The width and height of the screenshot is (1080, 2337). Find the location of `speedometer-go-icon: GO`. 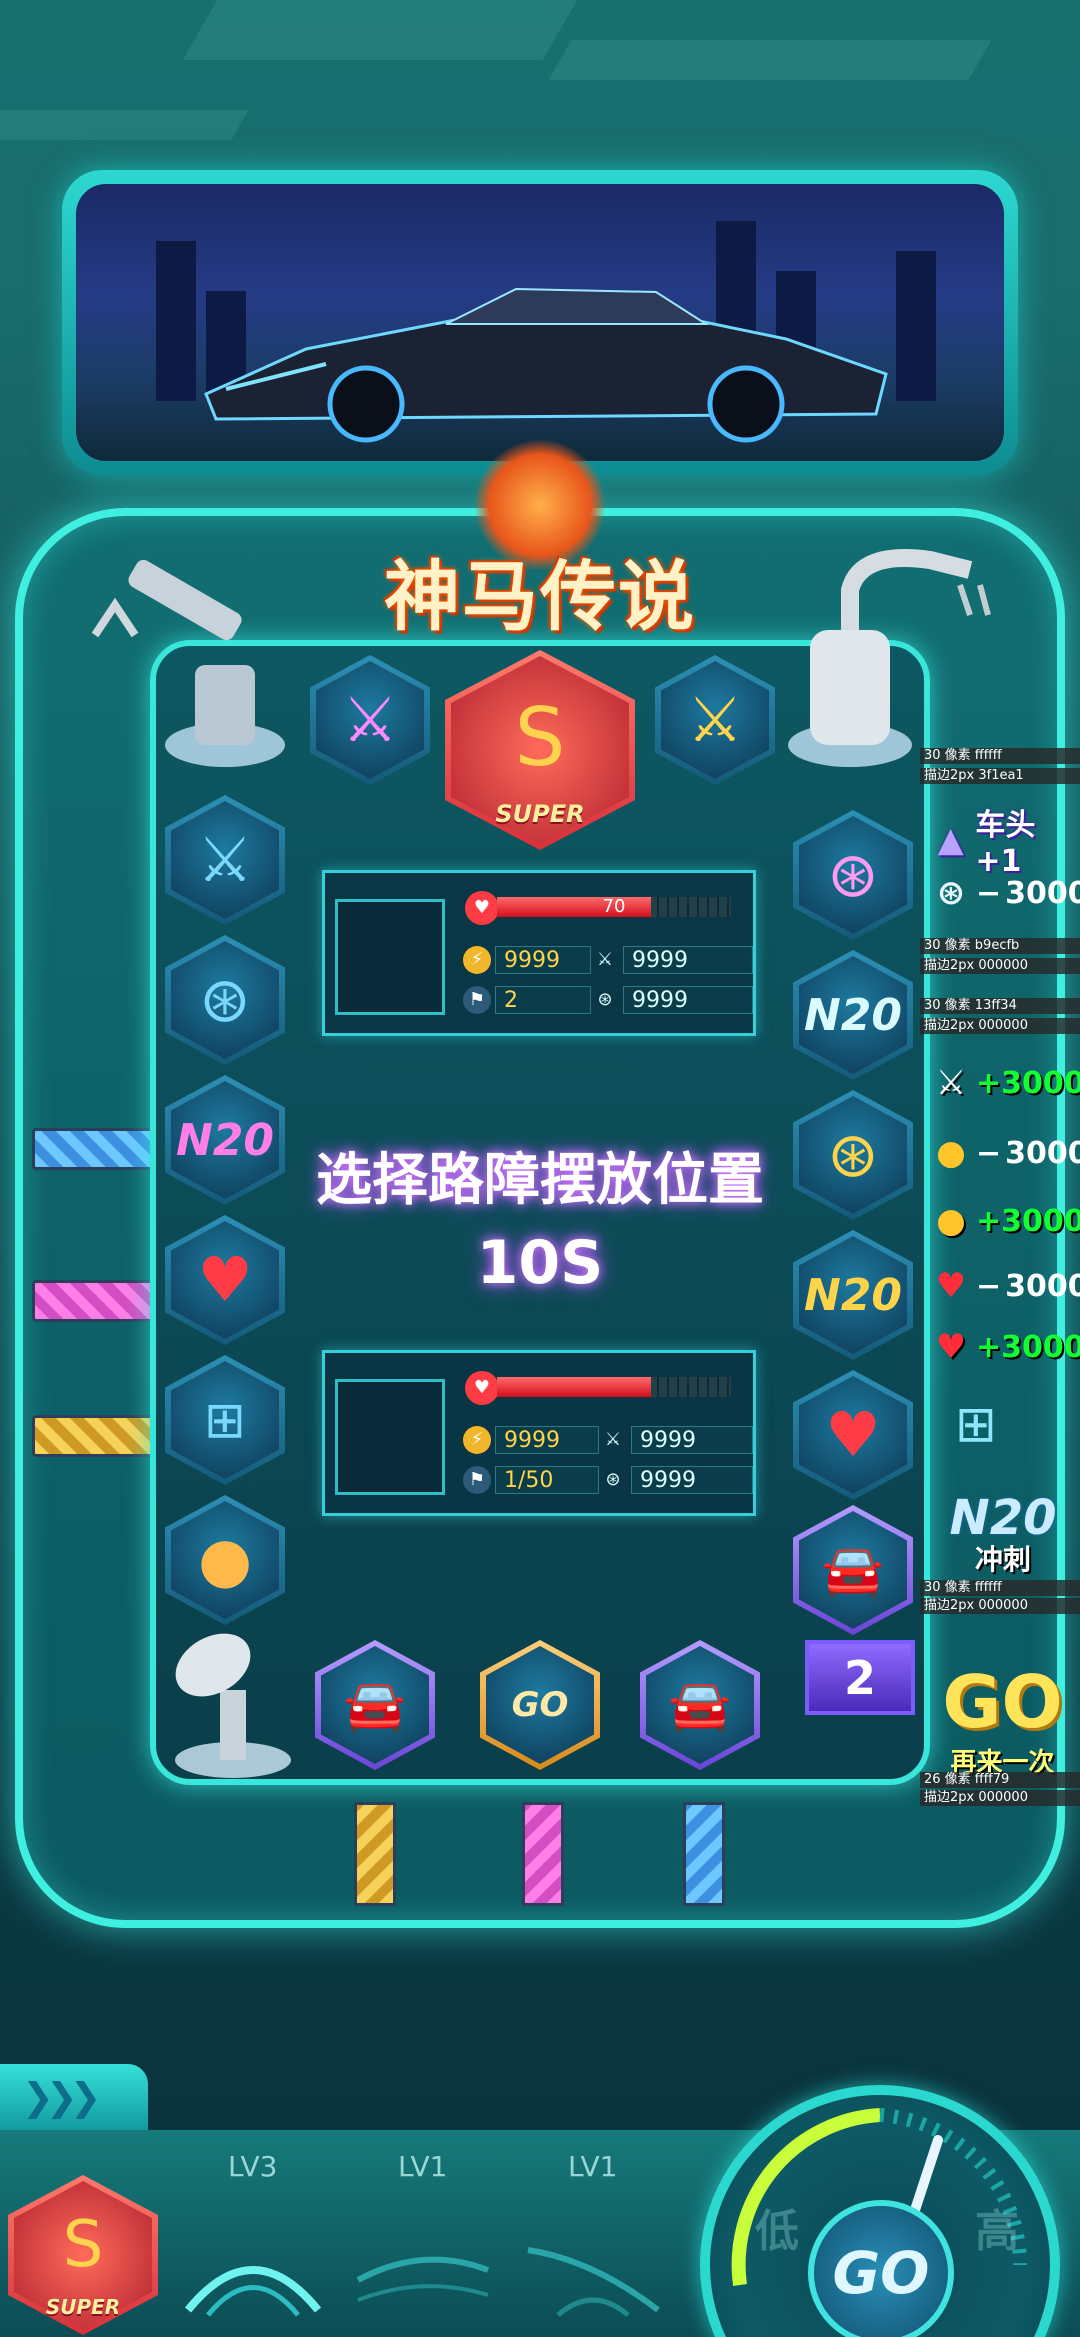

speedometer-go-icon: GO is located at coordinates (540, 1705).